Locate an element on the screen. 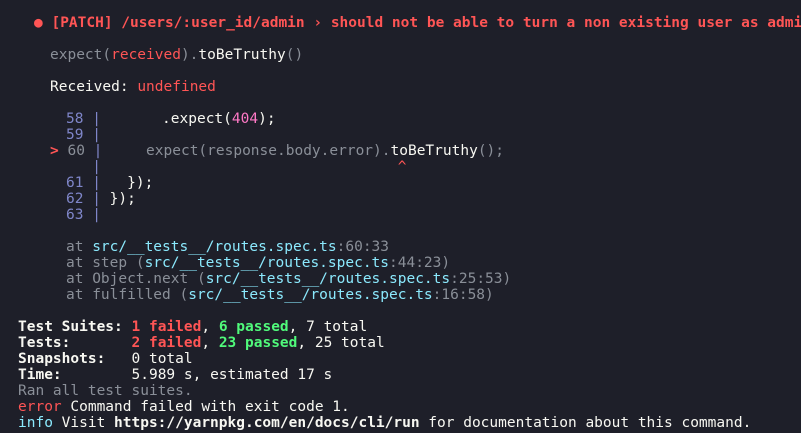 This screenshot has height=433, width=801. stack-location: :16:58 is located at coordinates (459, 295).